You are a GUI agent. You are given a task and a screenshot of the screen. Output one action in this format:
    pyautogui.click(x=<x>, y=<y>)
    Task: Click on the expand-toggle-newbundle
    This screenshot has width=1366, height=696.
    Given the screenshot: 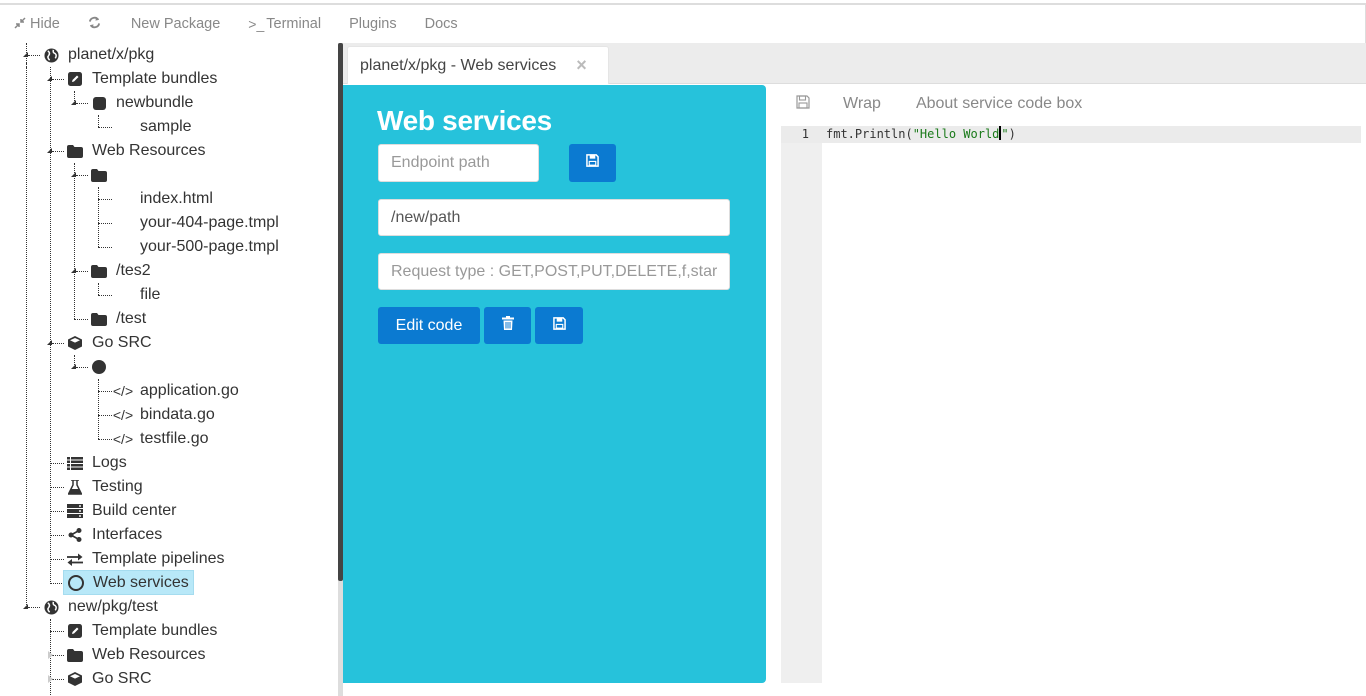 What is the action you would take?
    pyautogui.click(x=73, y=102)
    